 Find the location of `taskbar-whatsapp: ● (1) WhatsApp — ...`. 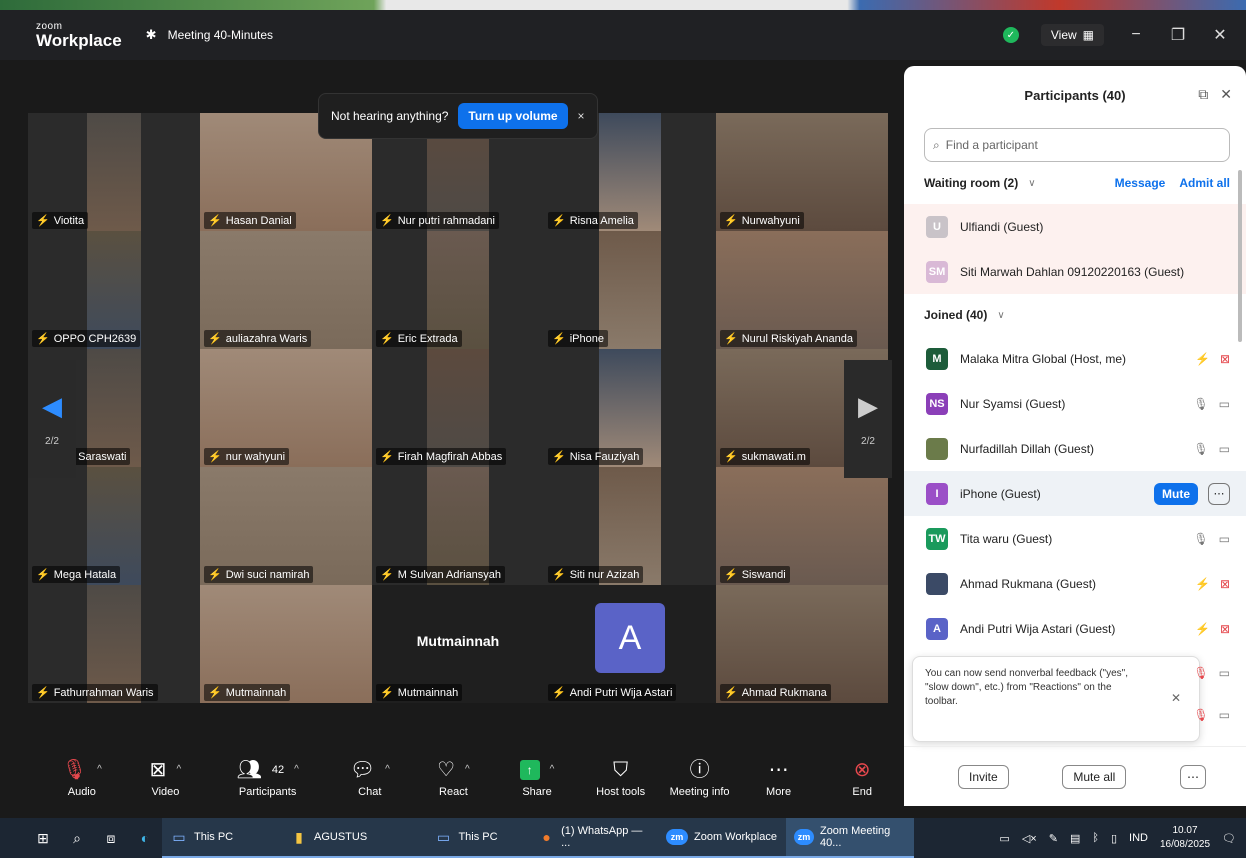

taskbar-whatsapp: ● (1) WhatsApp — ... is located at coordinates (594, 838).